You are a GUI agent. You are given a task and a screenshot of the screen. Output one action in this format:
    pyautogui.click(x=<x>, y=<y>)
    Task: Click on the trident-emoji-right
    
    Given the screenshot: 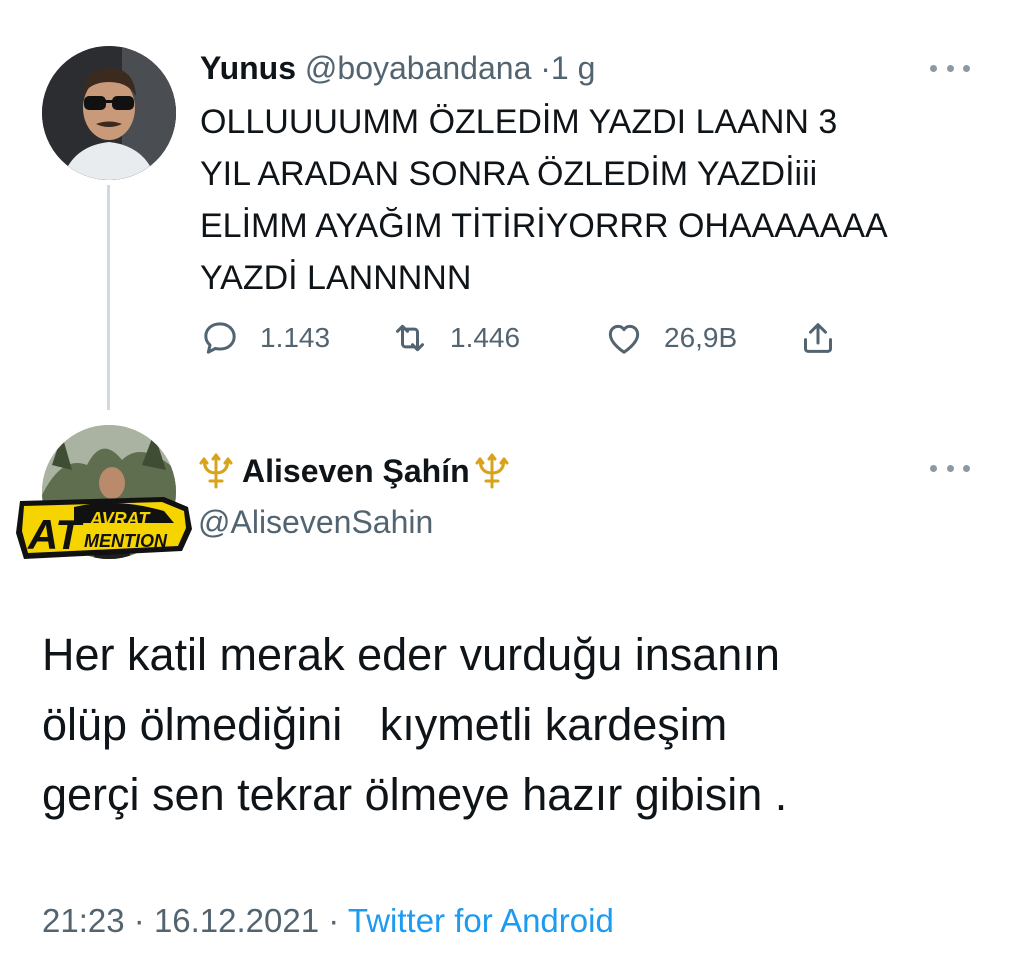 What is the action you would take?
    pyautogui.click(x=492, y=471)
    